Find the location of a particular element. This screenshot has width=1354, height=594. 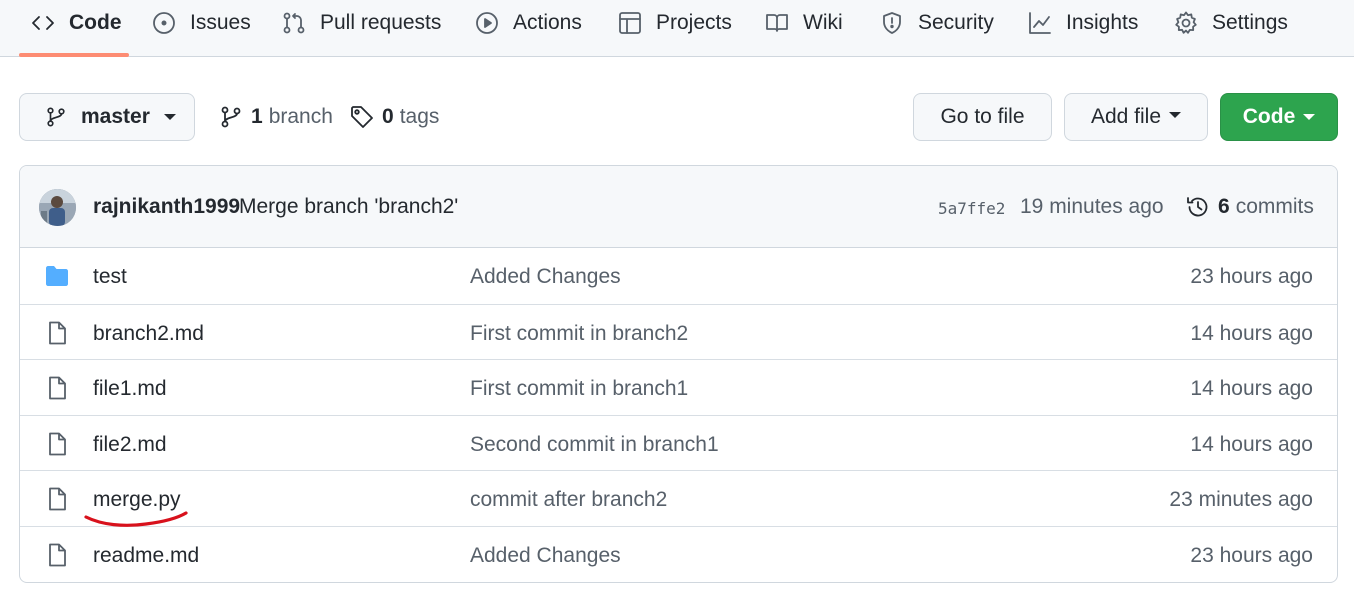

file-name-link: branch2.md is located at coordinates (148, 334).